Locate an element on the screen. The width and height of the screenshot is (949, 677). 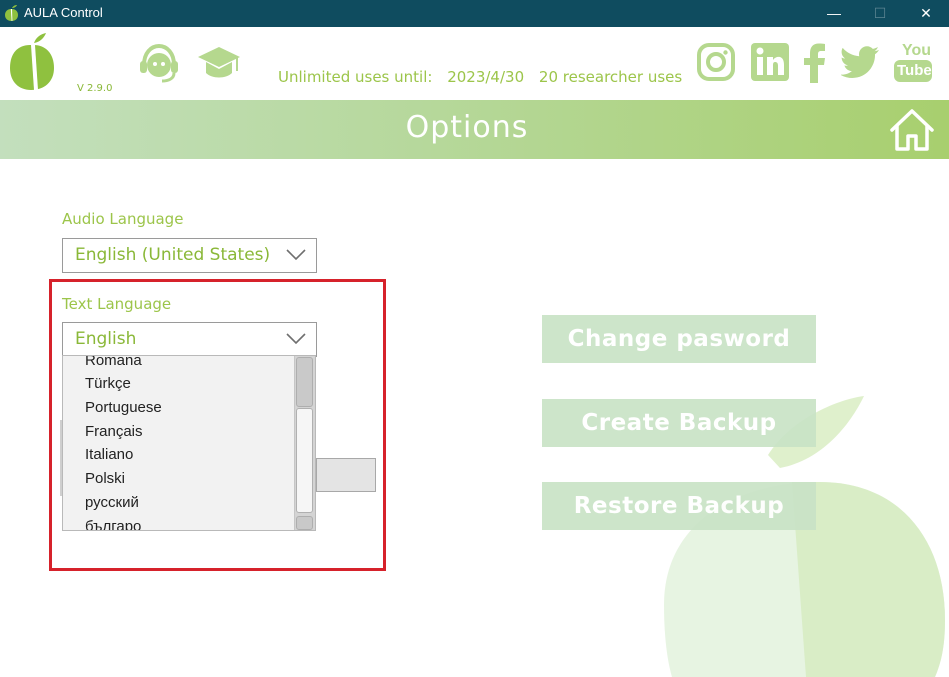
app-version: V 2.9.0 is located at coordinates (95, 88).